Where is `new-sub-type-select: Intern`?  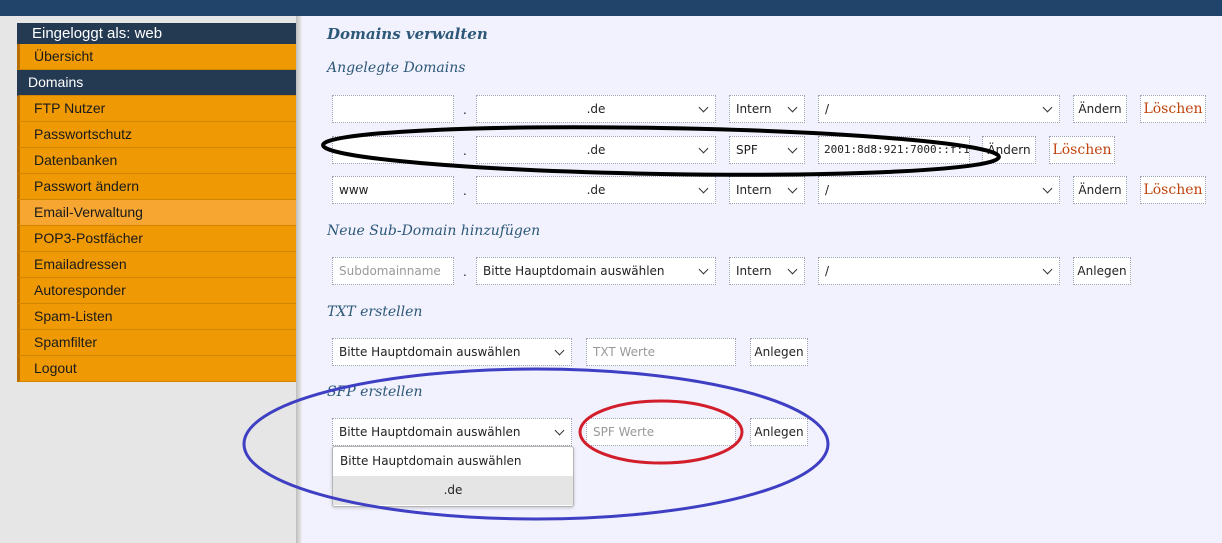
new-sub-type-select: Intern is located at coordinates (767, 271).